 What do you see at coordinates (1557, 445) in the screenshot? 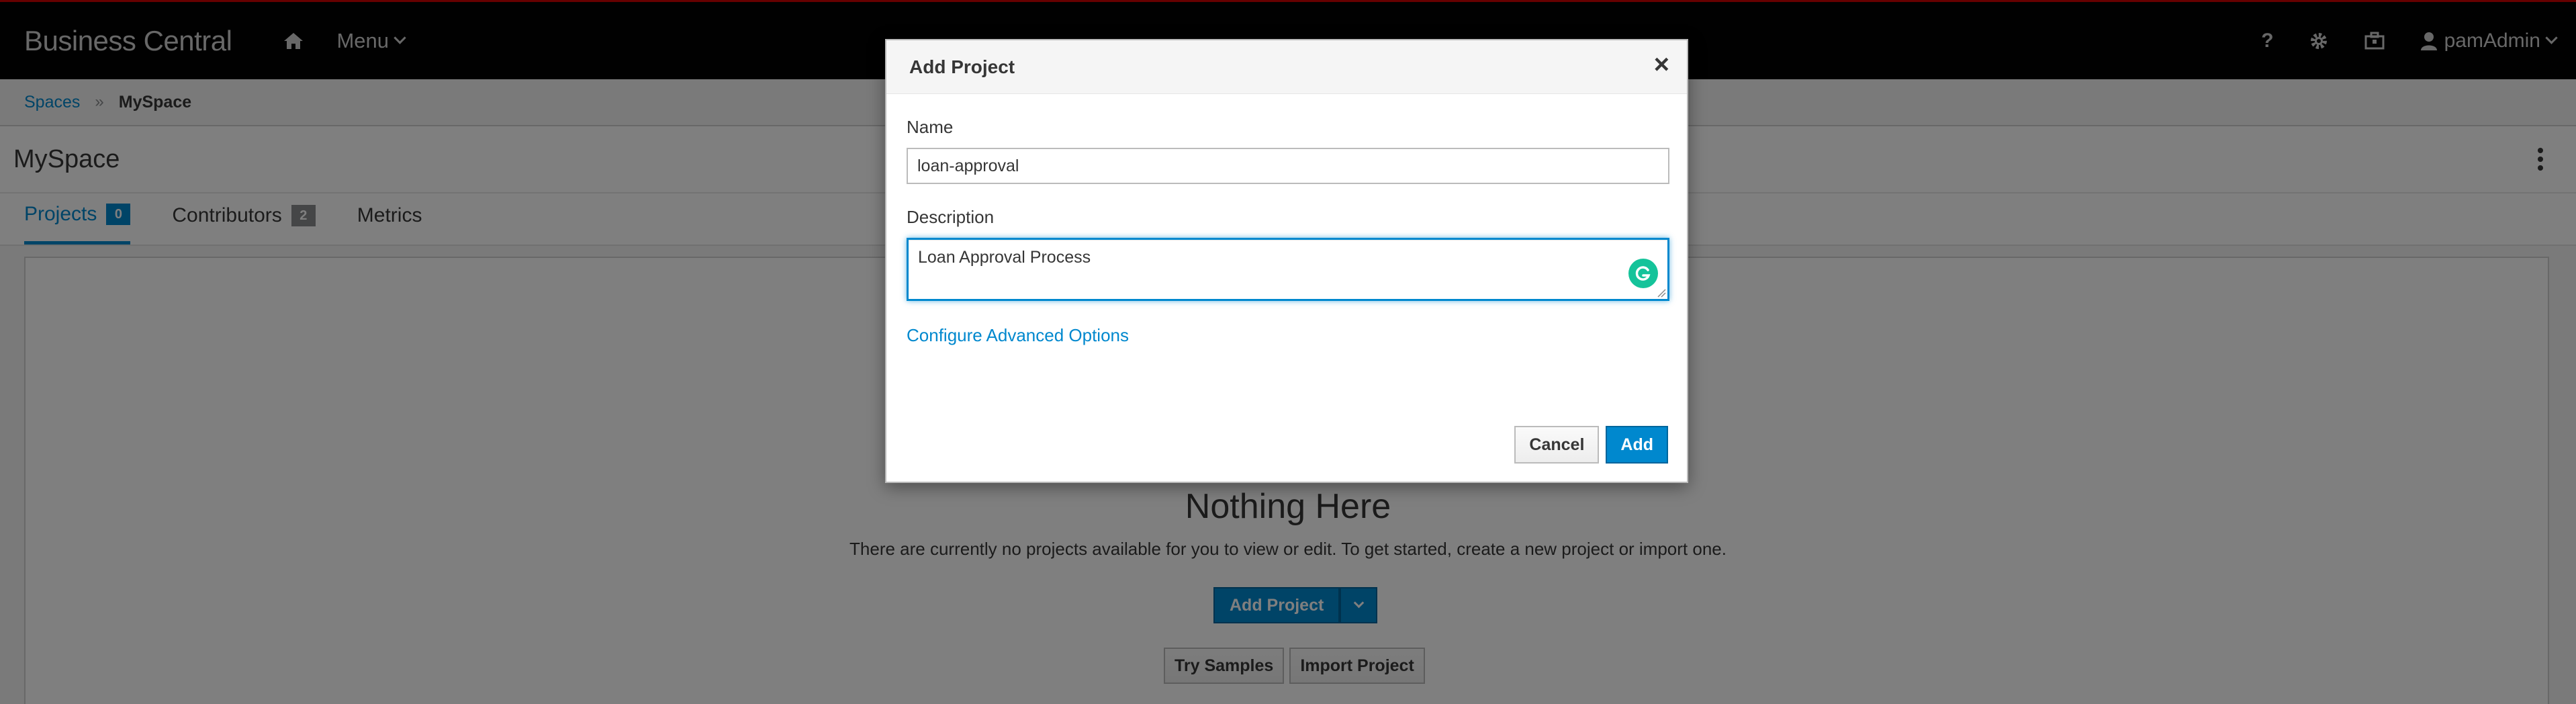
I see `cancel-button: Cancel` at bounding box center [1557, 445].